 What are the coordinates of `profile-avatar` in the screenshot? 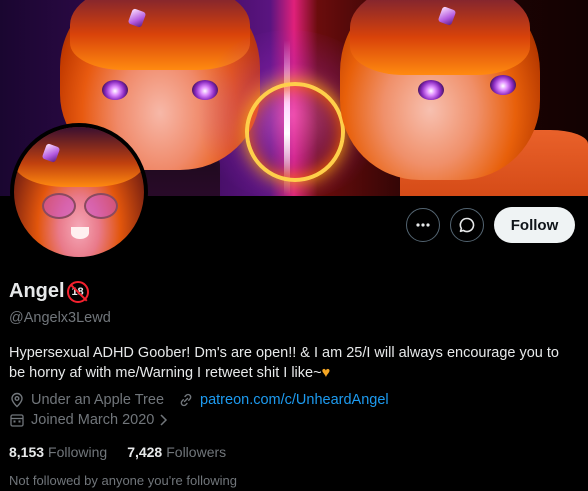 It's located at (79, 192).